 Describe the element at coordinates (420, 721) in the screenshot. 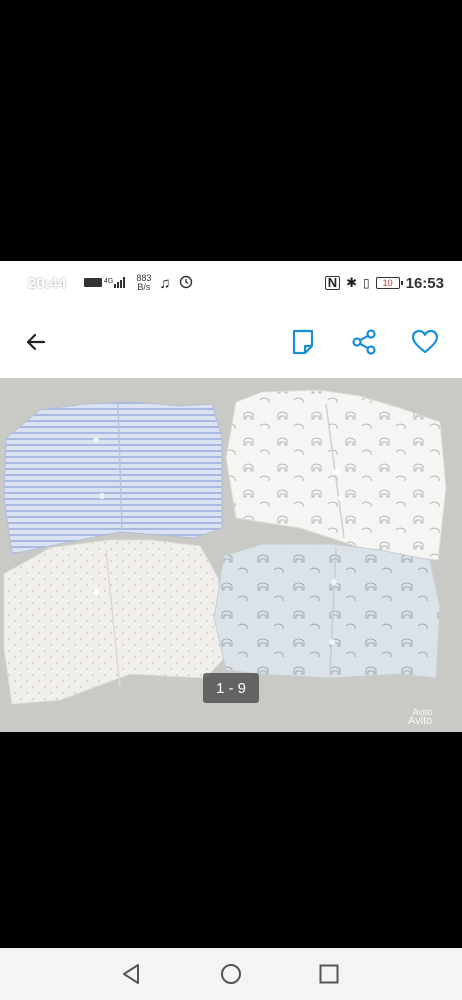

I see `watermark-line2: Avito` at that location.